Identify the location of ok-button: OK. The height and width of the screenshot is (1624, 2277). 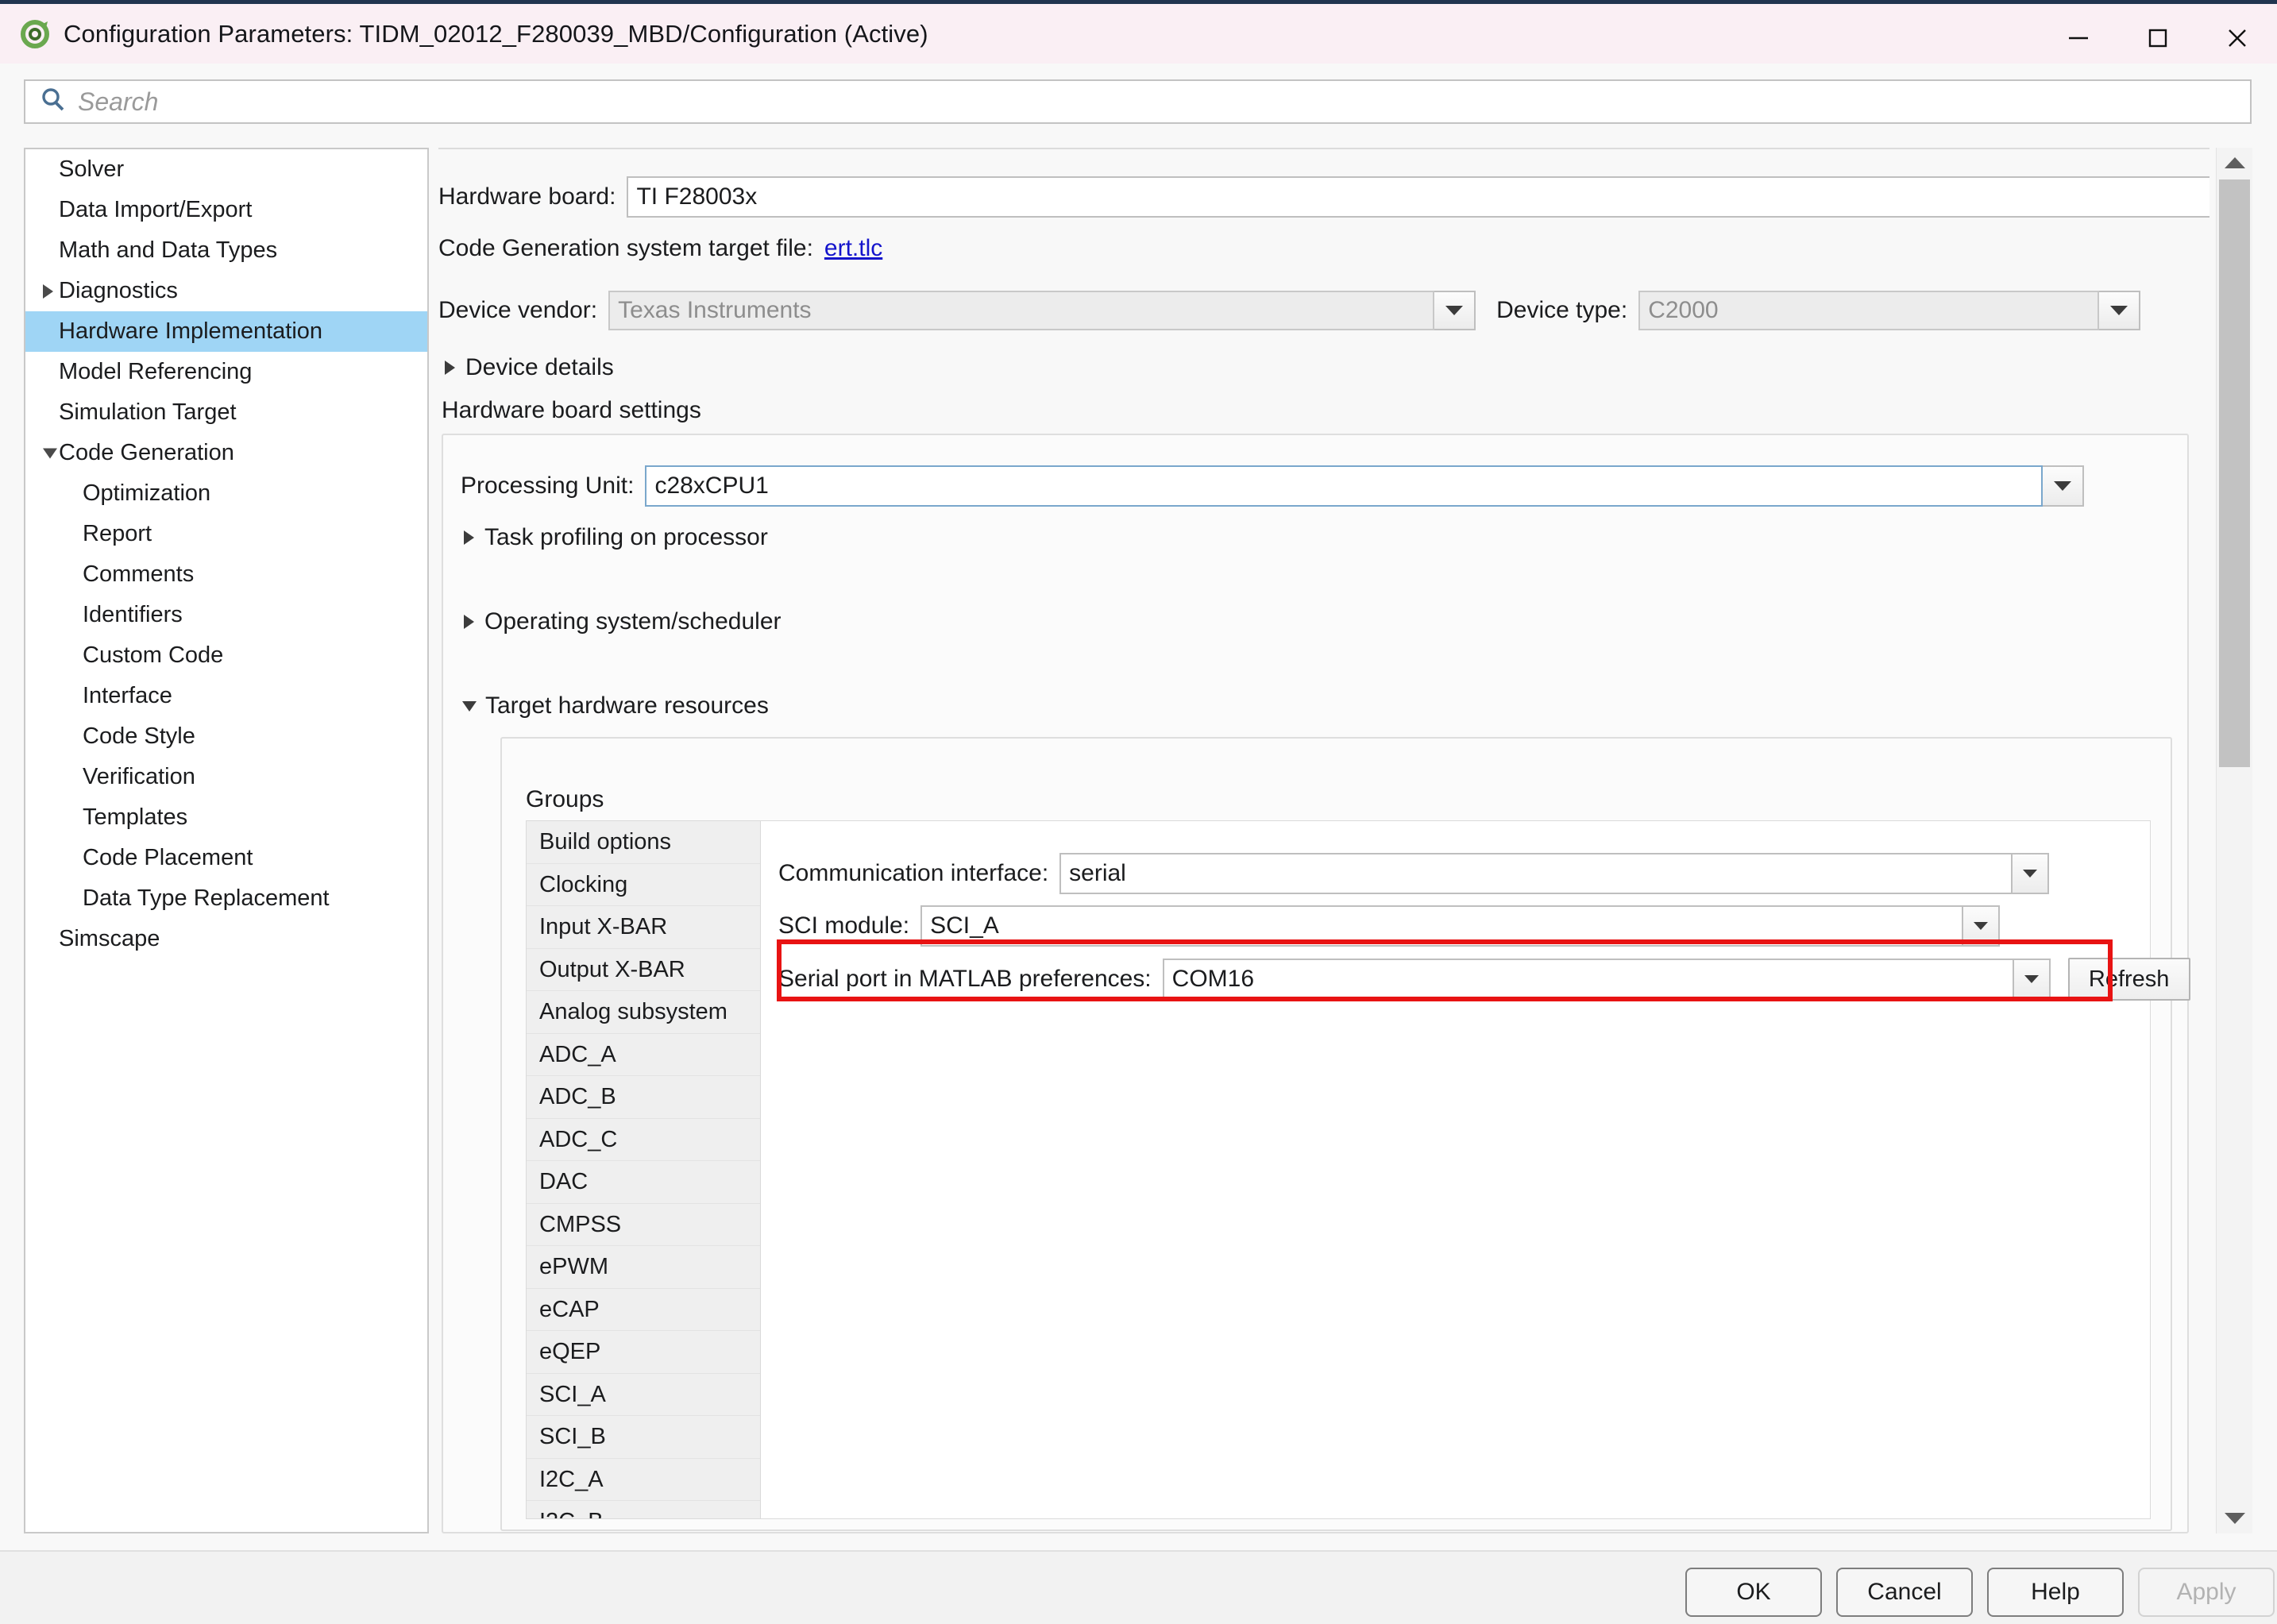
(1753, 1592).